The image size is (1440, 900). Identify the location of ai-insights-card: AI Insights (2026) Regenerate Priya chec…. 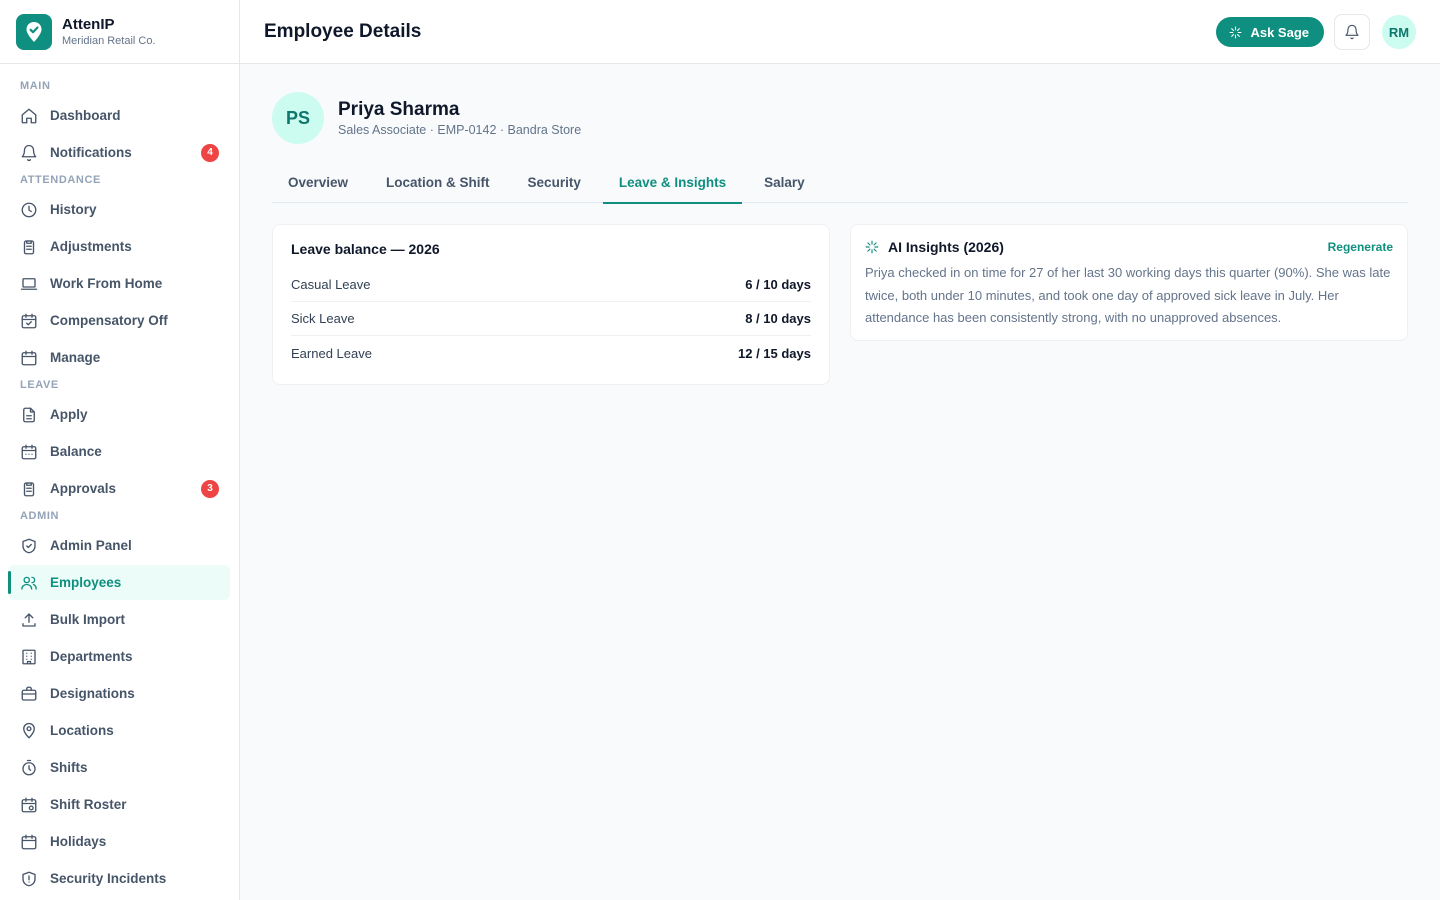
(1129, 282).